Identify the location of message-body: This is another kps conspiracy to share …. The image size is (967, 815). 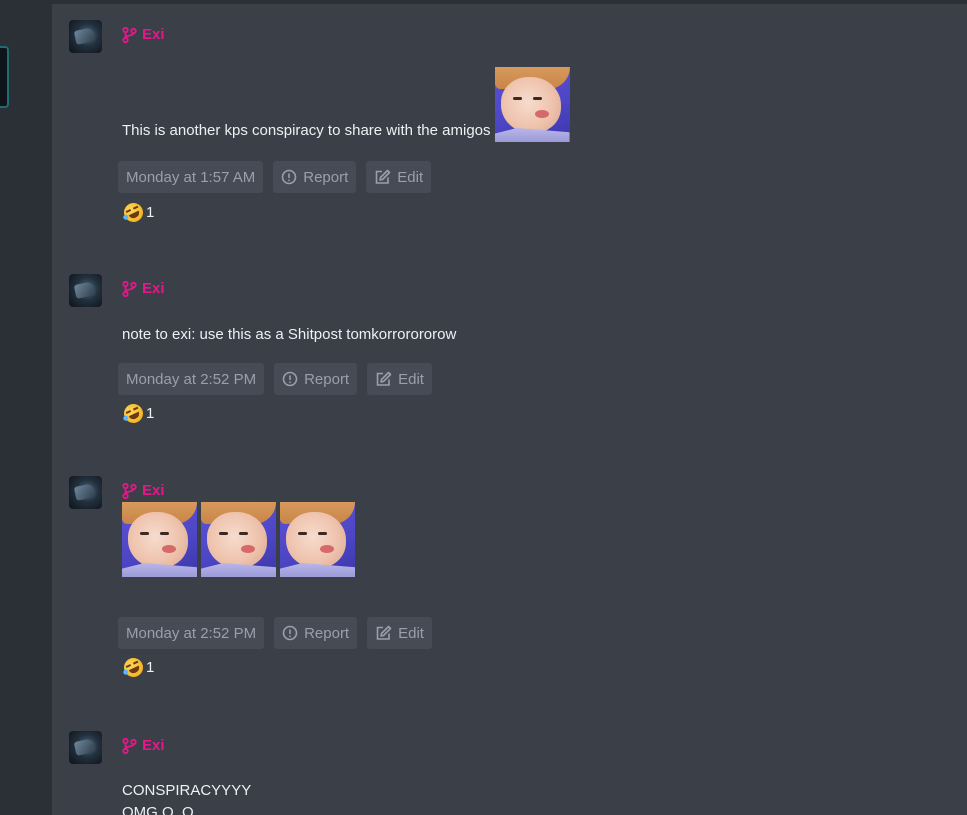
(346, 93).